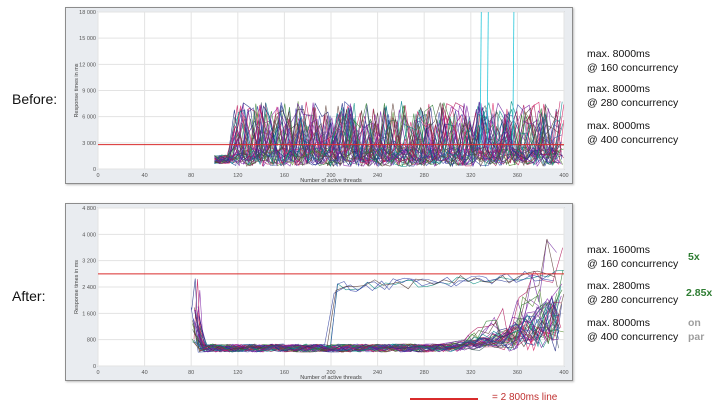 The width and height of the screenshot is (720, 411). I want to click on y-tick-label: 15 000, so click(87, 39).